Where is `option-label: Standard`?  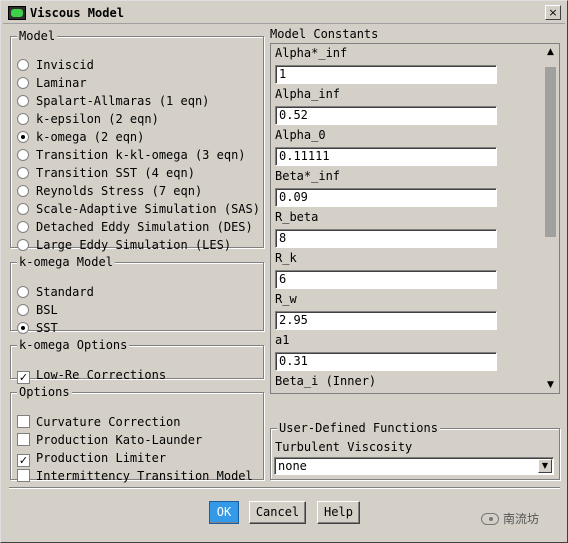
option-label: Standard is located at coordinates (65, 292).